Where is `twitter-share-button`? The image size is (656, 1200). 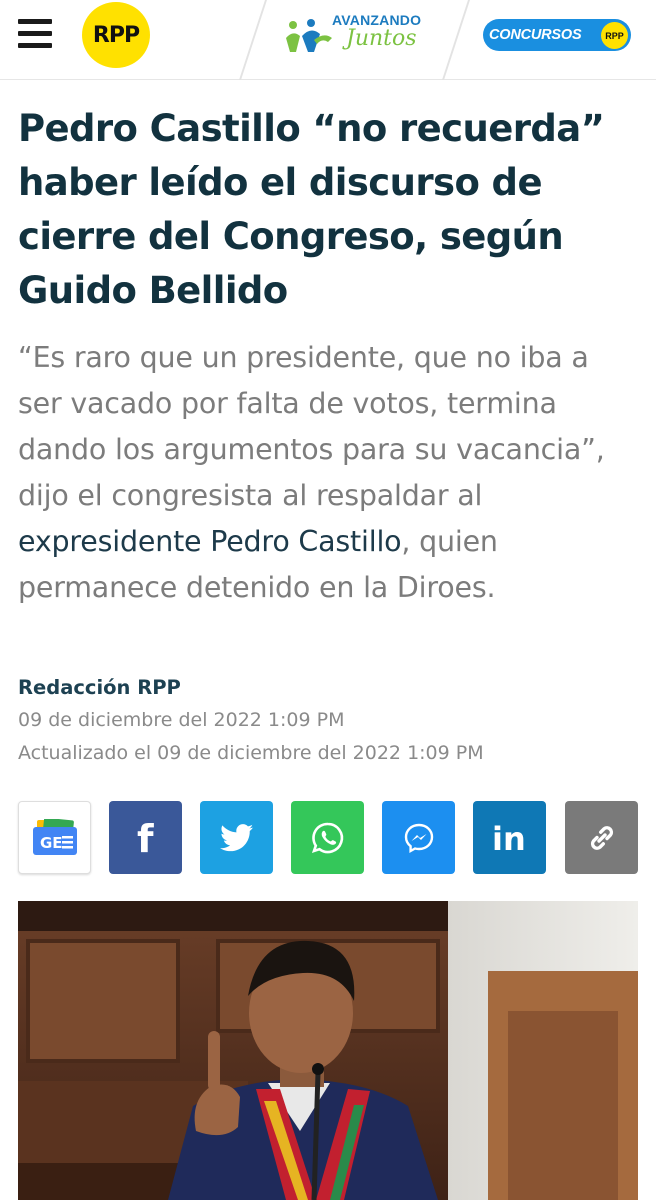
twitter-share-button is located at coordinates (236, 837).